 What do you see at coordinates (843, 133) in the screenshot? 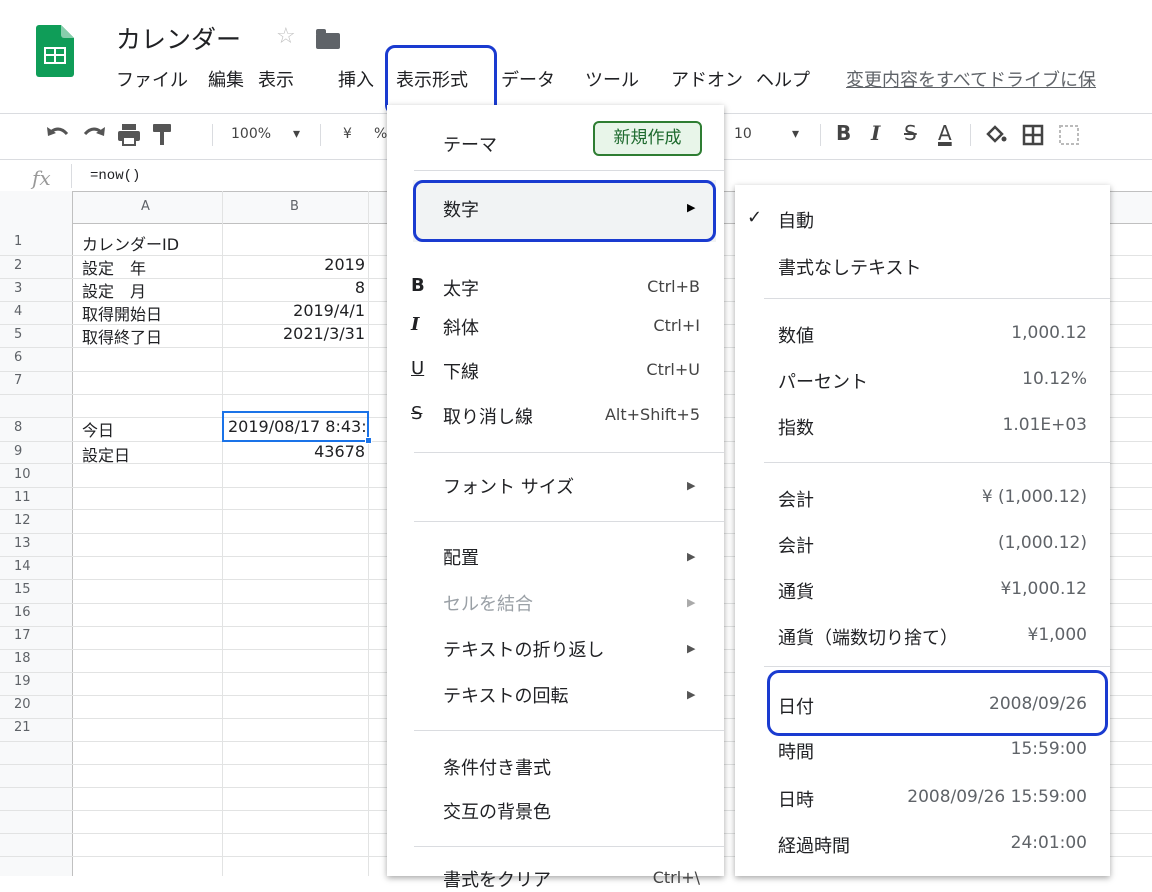
I see `bold-button: B` at bounding box center [843, 133].